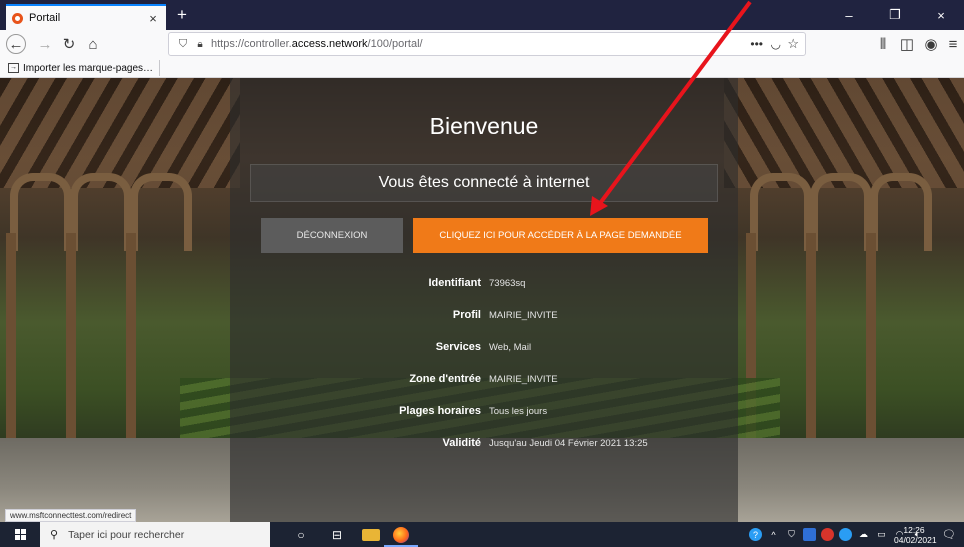  What do you see at coordinates (484, 412) in the screenshot?
I see `info-row-plages: Plages horaires Tous les jours` at bounding box center [484, 412].